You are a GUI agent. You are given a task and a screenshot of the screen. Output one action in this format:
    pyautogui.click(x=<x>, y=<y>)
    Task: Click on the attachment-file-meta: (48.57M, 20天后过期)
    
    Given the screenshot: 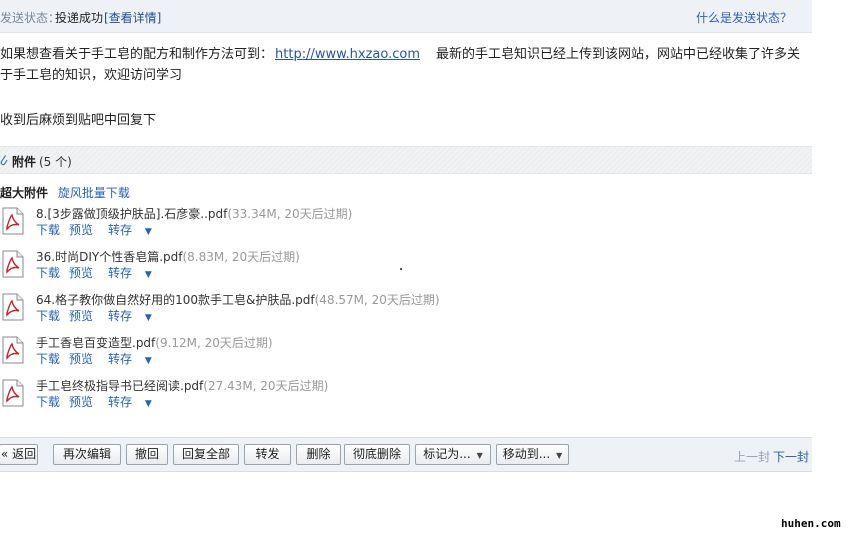 What is the action you would take?
    pyautogui.click(x=377, y=300)
    